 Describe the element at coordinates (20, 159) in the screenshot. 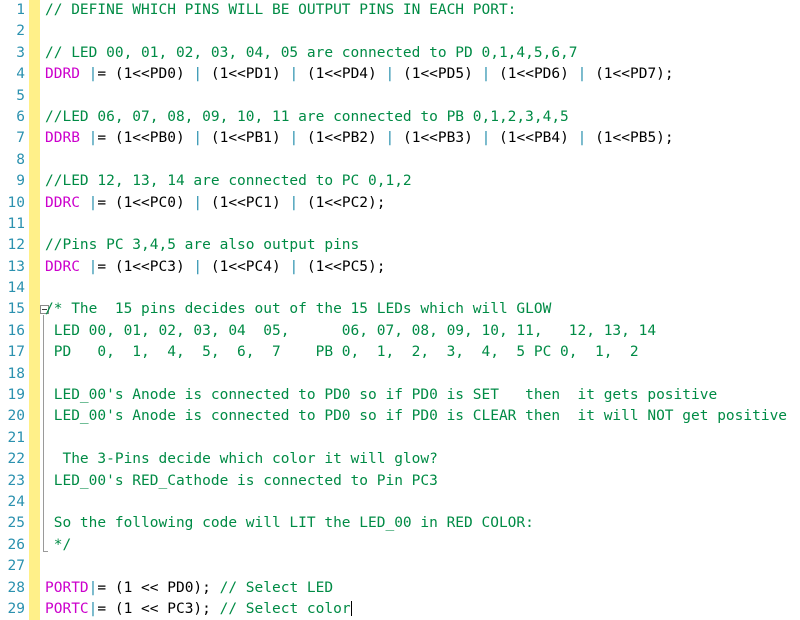

I see `line-number: 8` at that location.